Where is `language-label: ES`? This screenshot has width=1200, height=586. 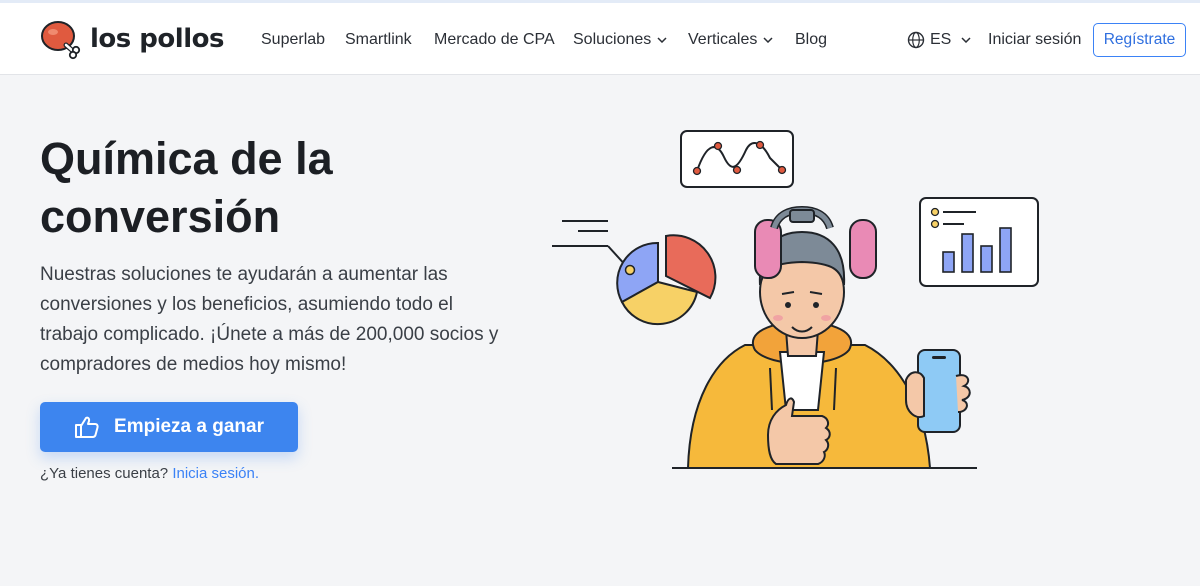
language-label: ES is located at coordinates (941, 39).